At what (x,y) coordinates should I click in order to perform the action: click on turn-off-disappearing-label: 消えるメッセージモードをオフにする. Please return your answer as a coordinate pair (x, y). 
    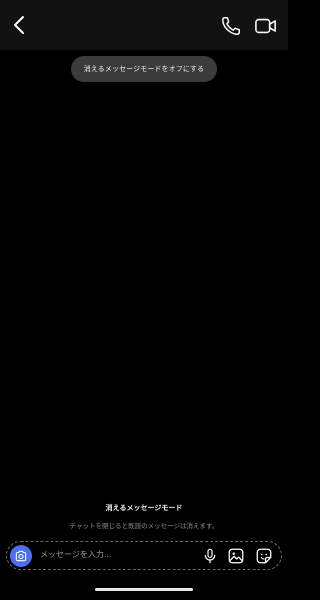
    Looking at the image, I should click on (144, 69).